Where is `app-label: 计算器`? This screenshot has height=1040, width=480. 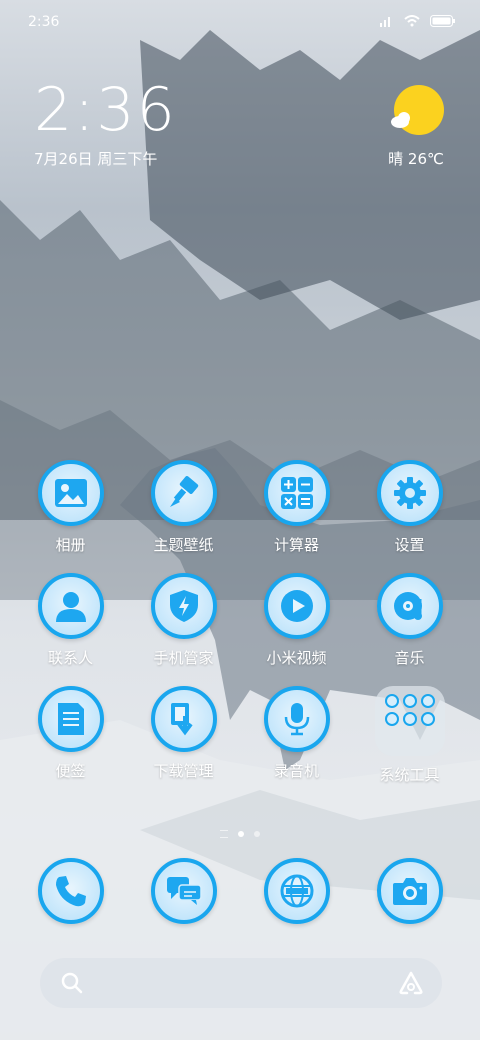 app-label: 计算器 is located at coordinates (296, 545).